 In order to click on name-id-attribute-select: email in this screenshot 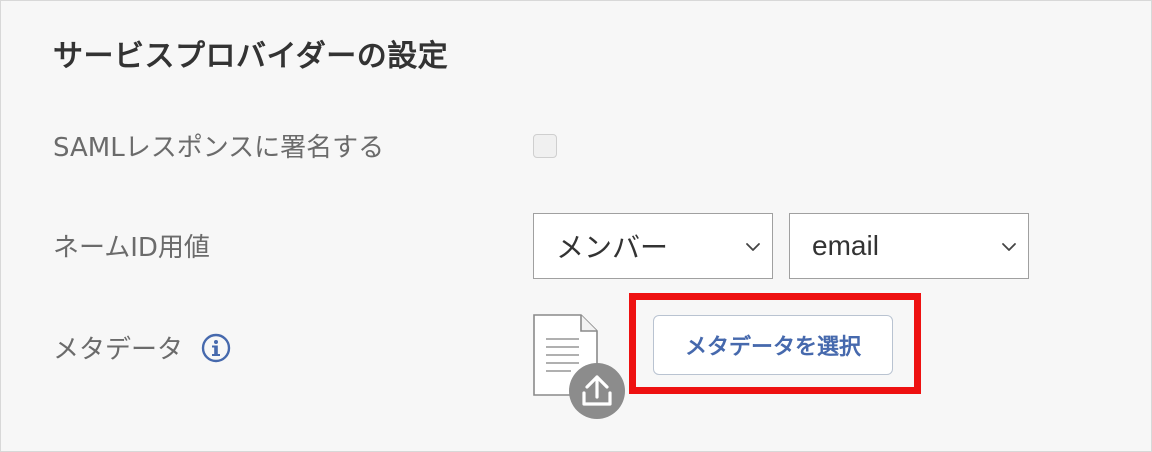, I will do `click(909, 246)`.